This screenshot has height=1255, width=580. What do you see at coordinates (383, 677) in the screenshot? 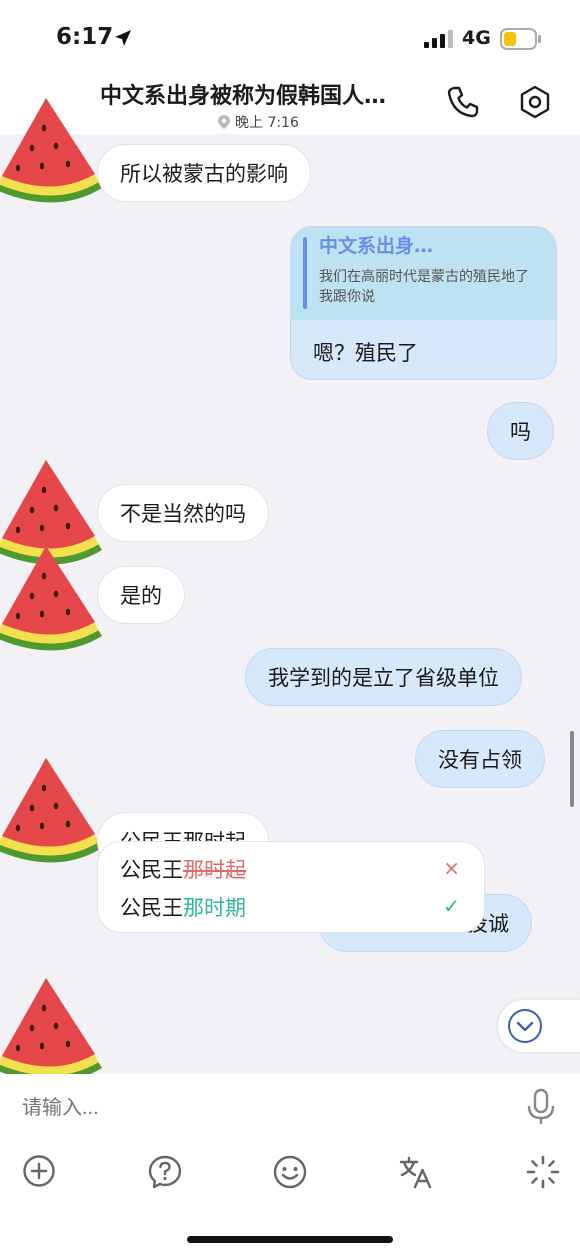
I see `message-outgoing: 我学到的是立了省级单位` at bounding box center [383, 677].